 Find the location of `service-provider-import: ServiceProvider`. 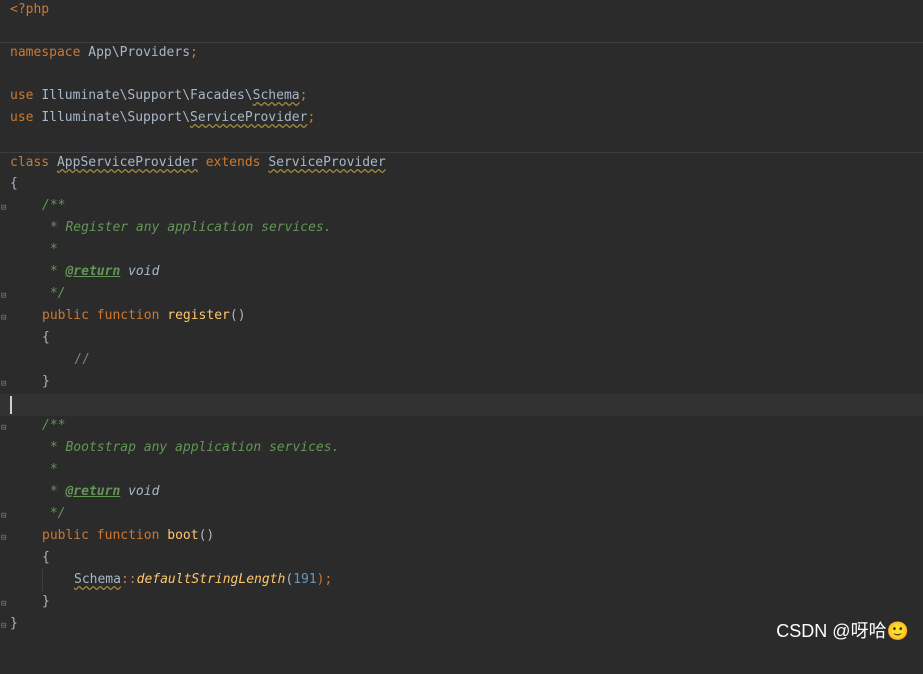

service-provider-import: ServiceProvider is located at coordinates (248, 117).